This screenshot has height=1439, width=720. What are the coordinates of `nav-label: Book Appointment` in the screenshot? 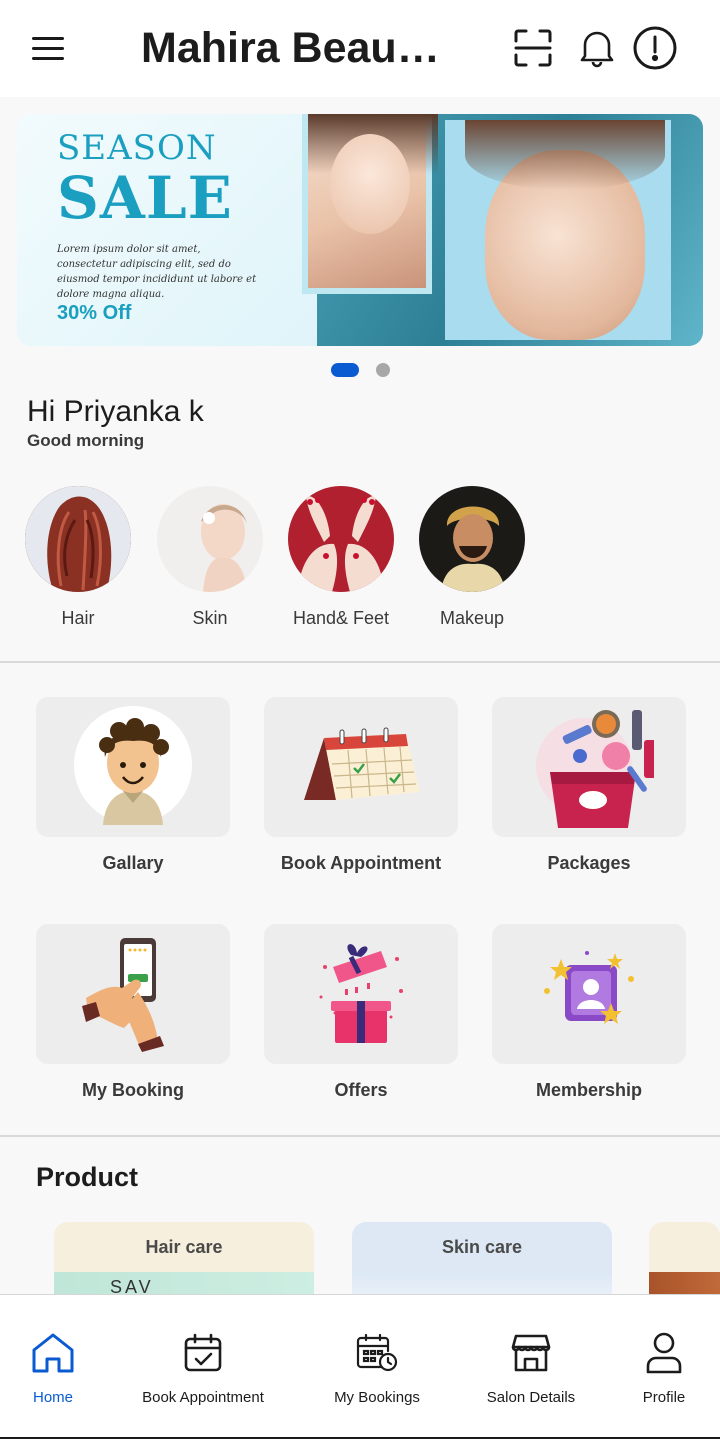 It's located at (203, 1397).